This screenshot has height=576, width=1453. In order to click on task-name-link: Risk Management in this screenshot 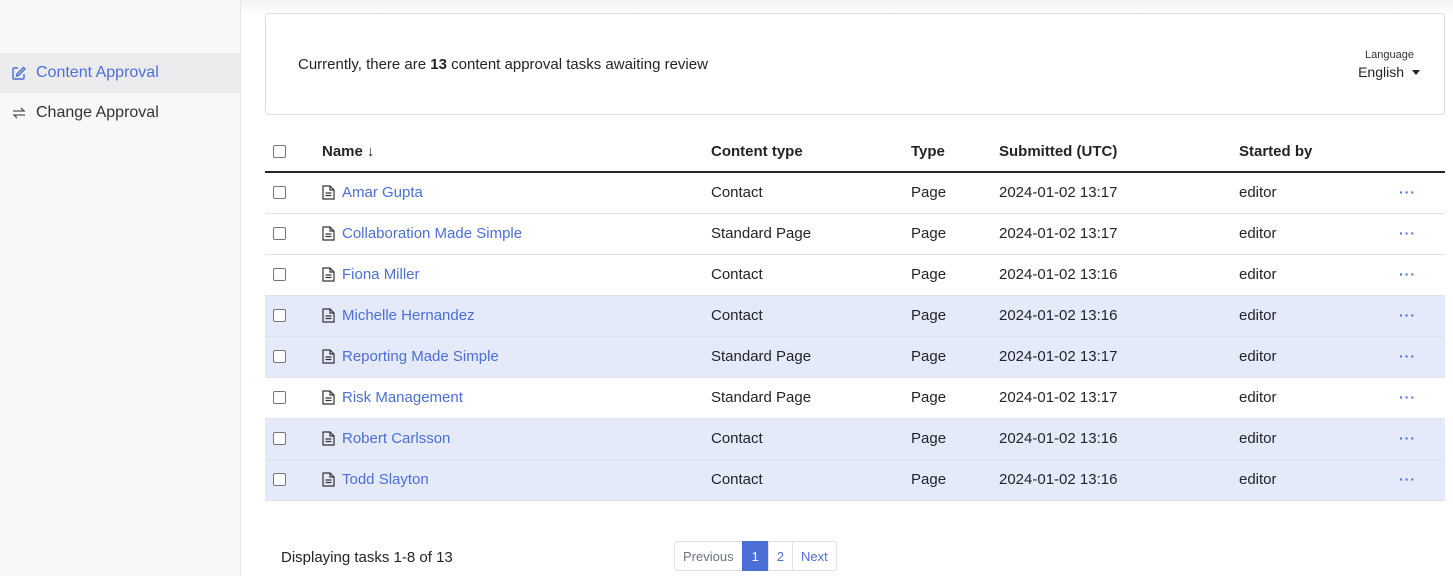, I will do `click(402, 397)`.